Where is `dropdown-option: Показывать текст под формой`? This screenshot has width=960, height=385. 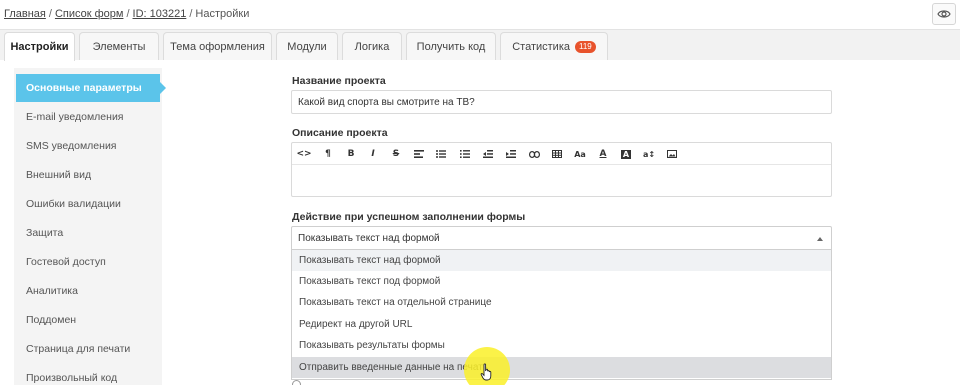
dropdown-option: Показывать текст под формой is located at coordinates (561, 281).